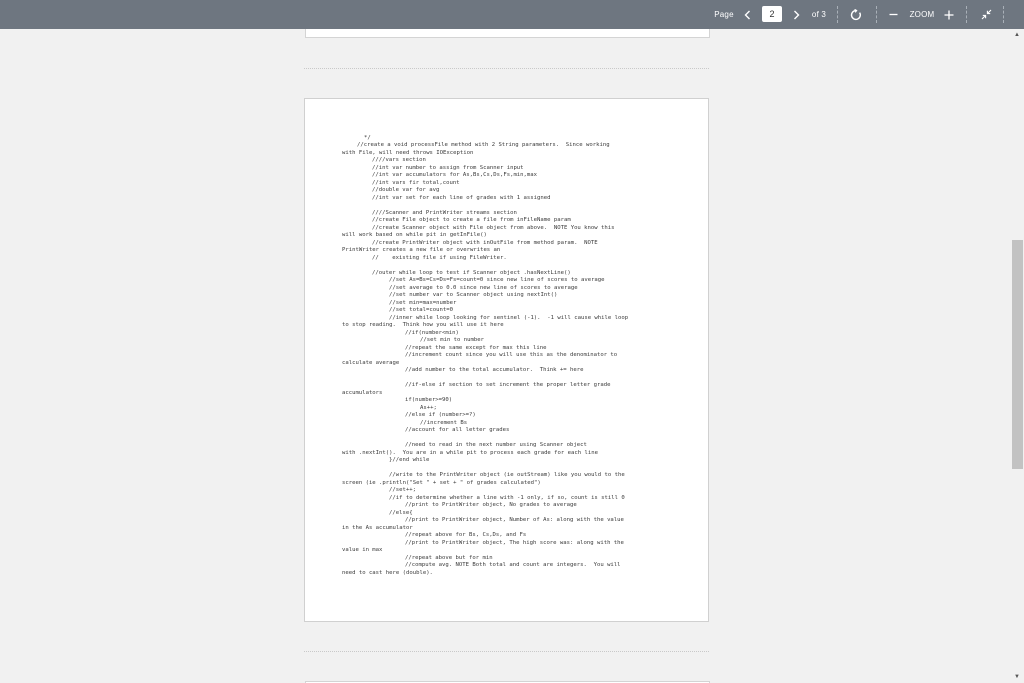 The height and width of the screenshot is (683, 1024). What do you see at coordinates (362, 393) in the screenshot?
I see `text-line: accumulators` at bounding box center [362, 393].